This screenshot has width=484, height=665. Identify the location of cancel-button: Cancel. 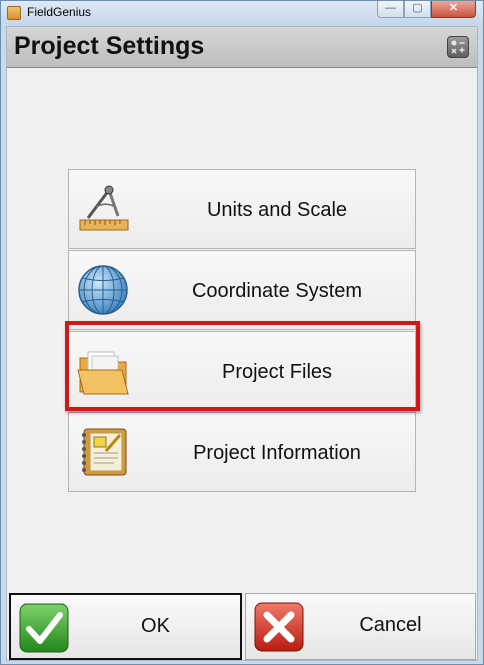
(360, 626).